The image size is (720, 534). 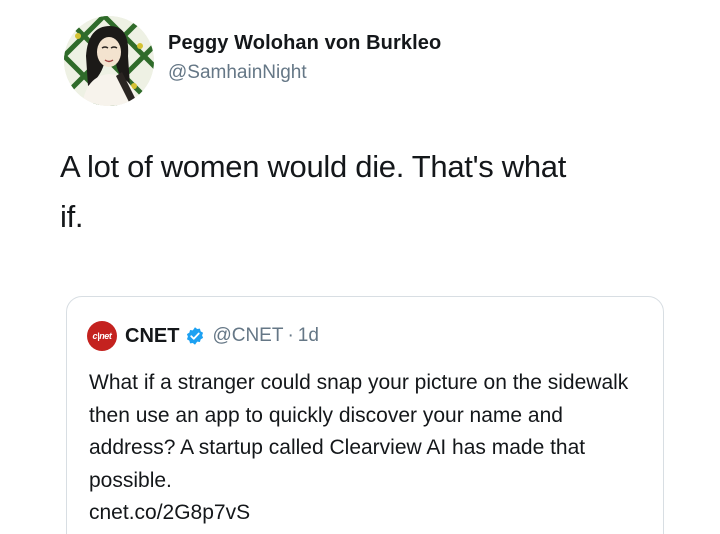 What do you see at coordinates (195, 336) in the screenshot?
I see `verified-badge-icon` at bounding box center [195, 336].